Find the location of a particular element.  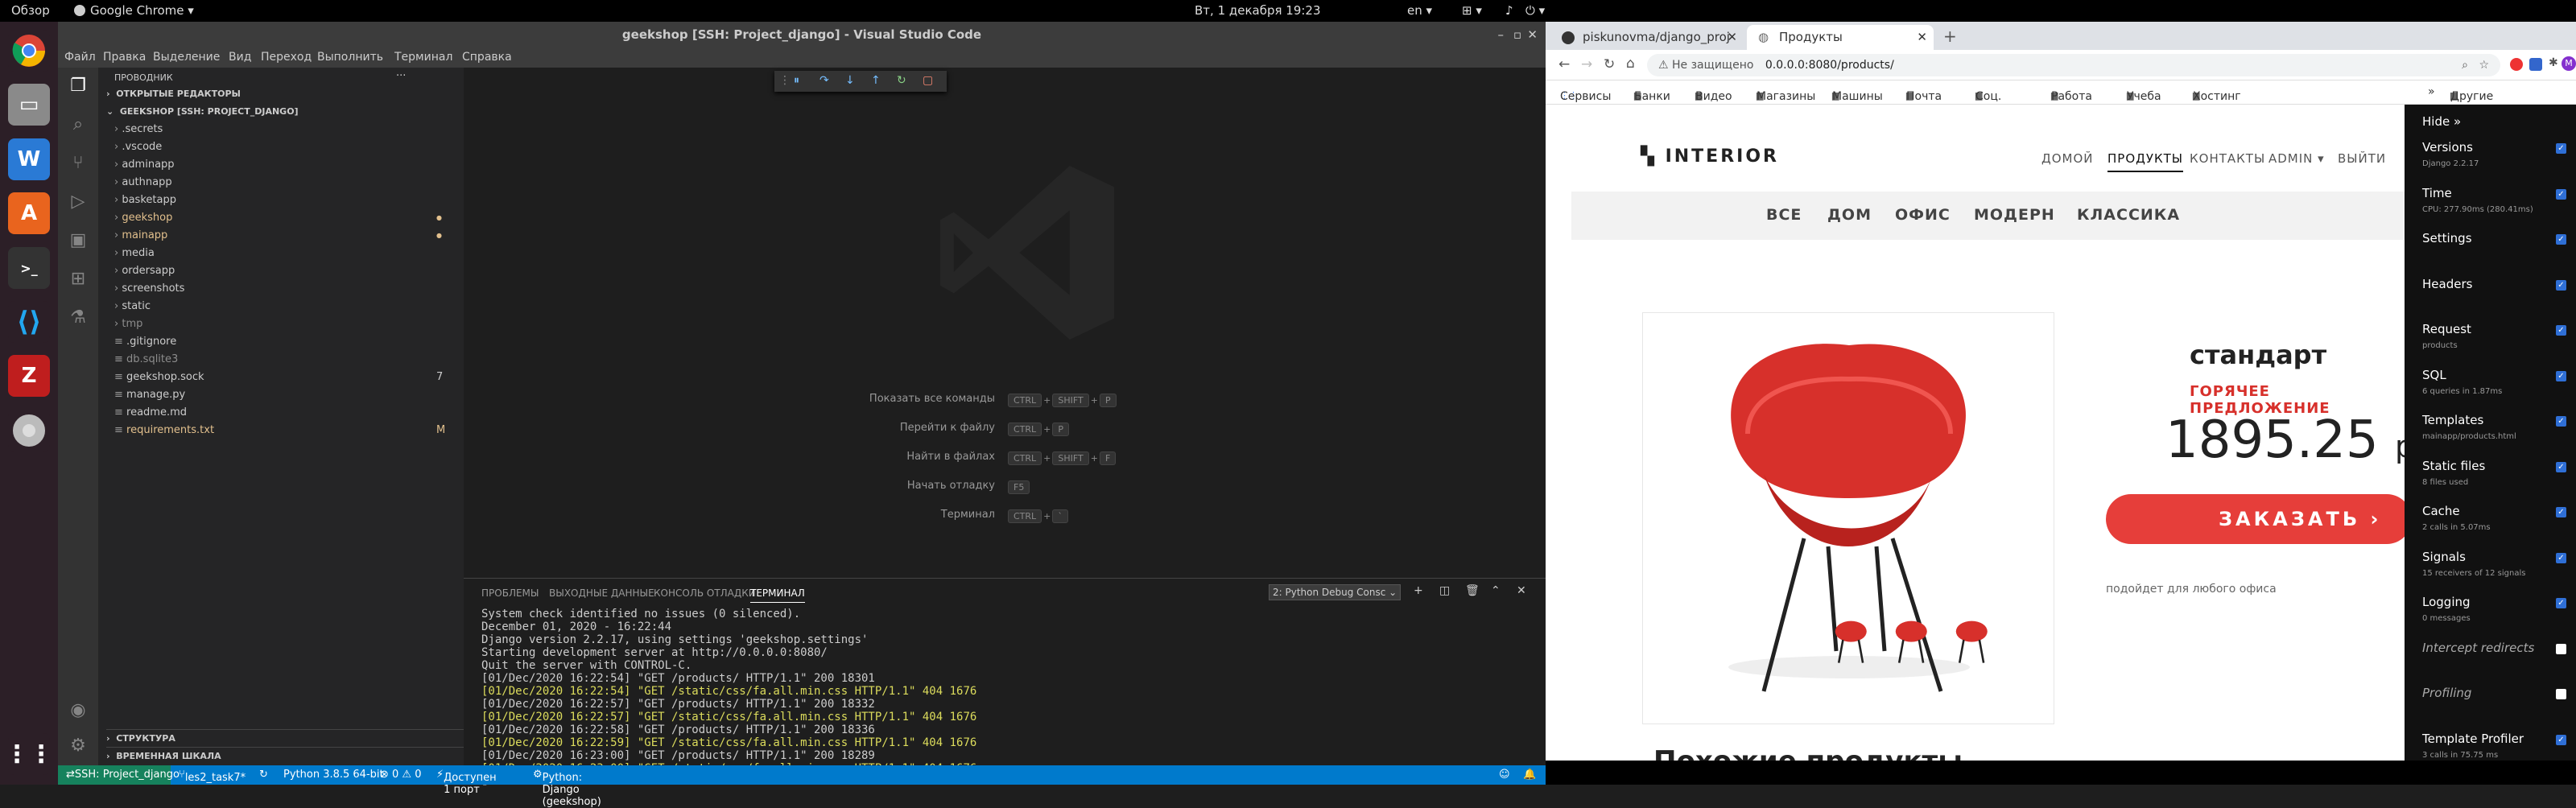

file-tree-item: › basketapp is located at coordinates (275, 200).